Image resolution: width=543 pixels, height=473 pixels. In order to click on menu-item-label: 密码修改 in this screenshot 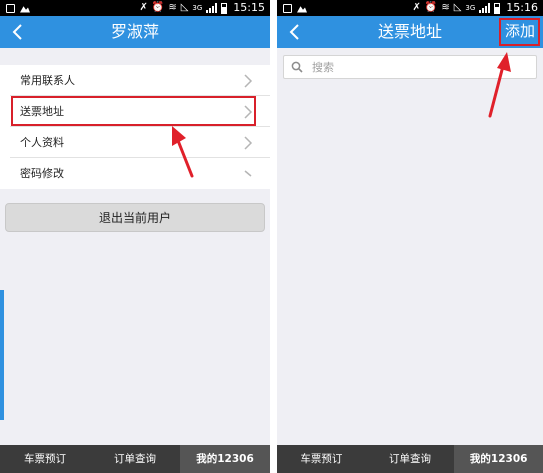, I will do `click(42, 173)`.